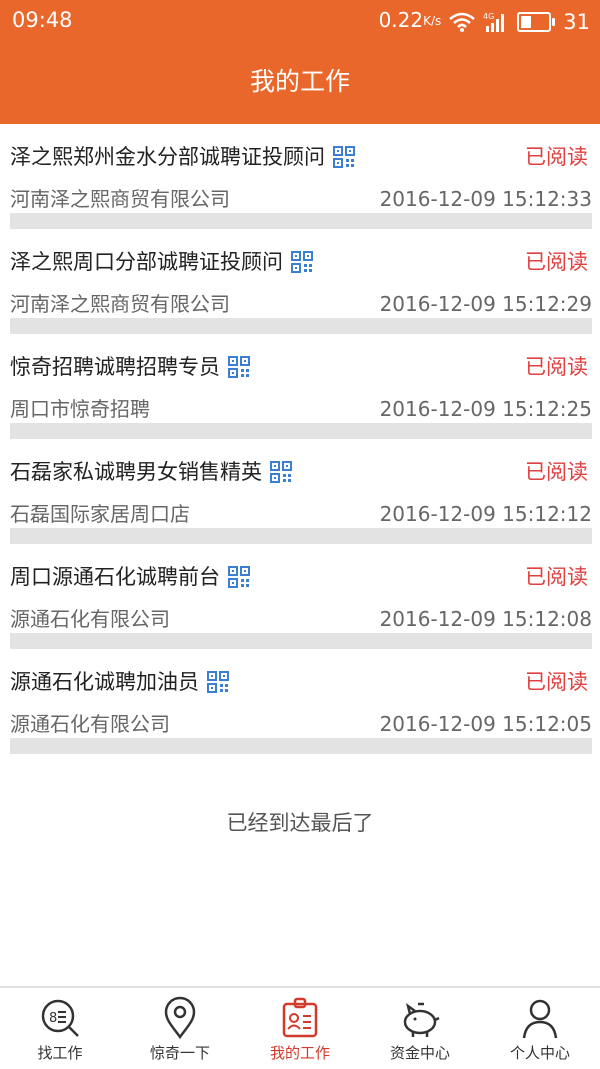 The height and width of the screenshot is (1069, 600). Describe the element at coordinates (60, 1053) in the screenshot. I see `tab-label: 找工作` at that location.